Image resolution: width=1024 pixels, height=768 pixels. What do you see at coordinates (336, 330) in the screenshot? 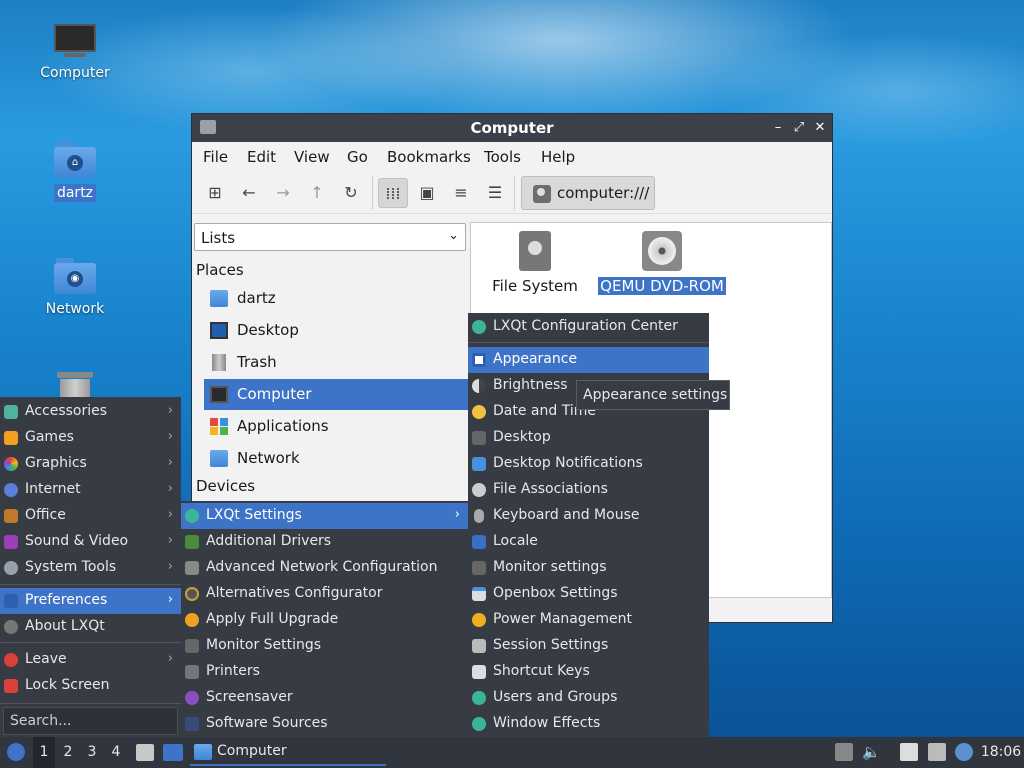
I see `place-item-desktop: Desktop` at bounding box center [336, 330].